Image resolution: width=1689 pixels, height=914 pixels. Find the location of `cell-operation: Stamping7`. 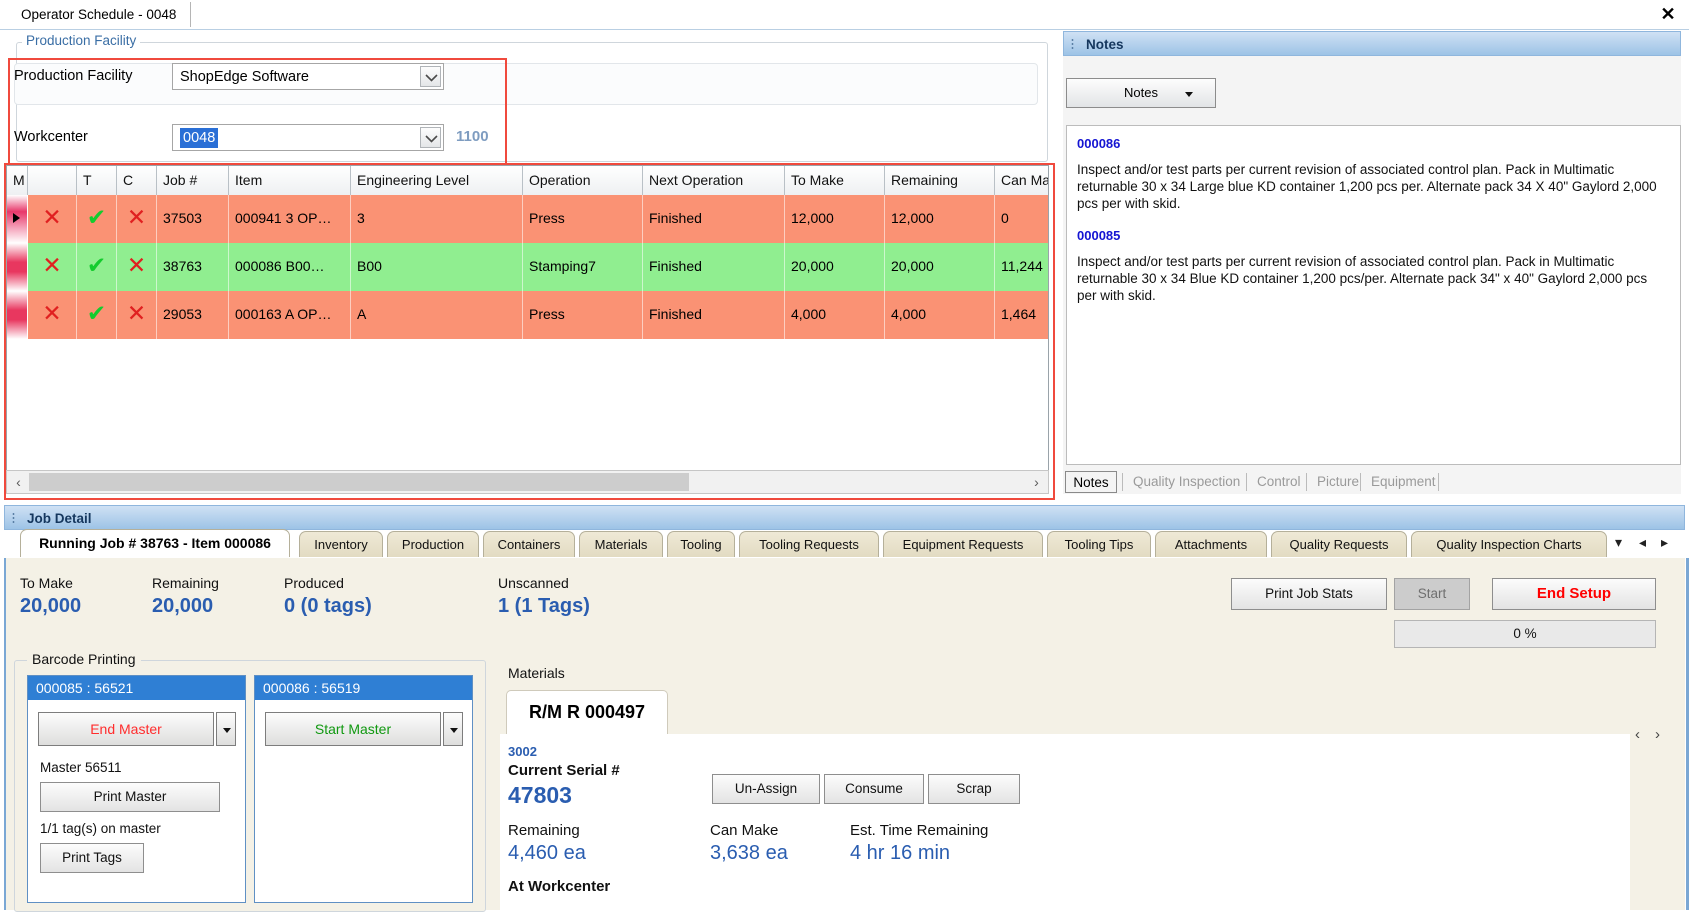

cell-operation: Stamping7 is located at coordinates (583, 267).